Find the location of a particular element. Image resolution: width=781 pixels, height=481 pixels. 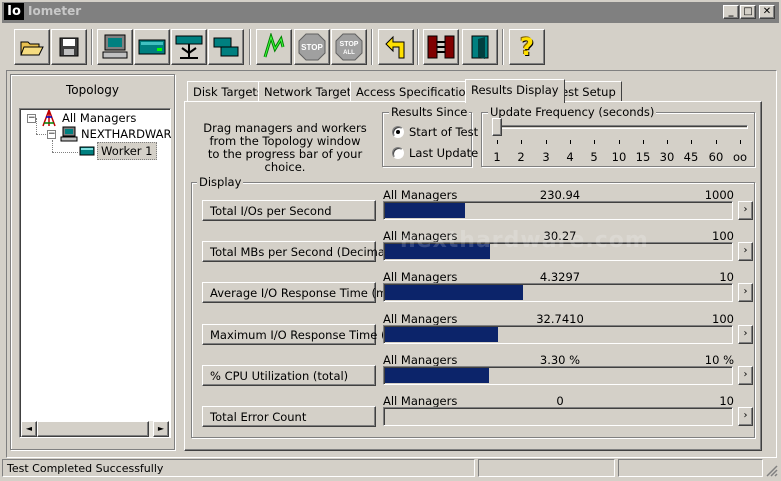

stop-all-button: STOP ALL is located at coordinates (349, 47).